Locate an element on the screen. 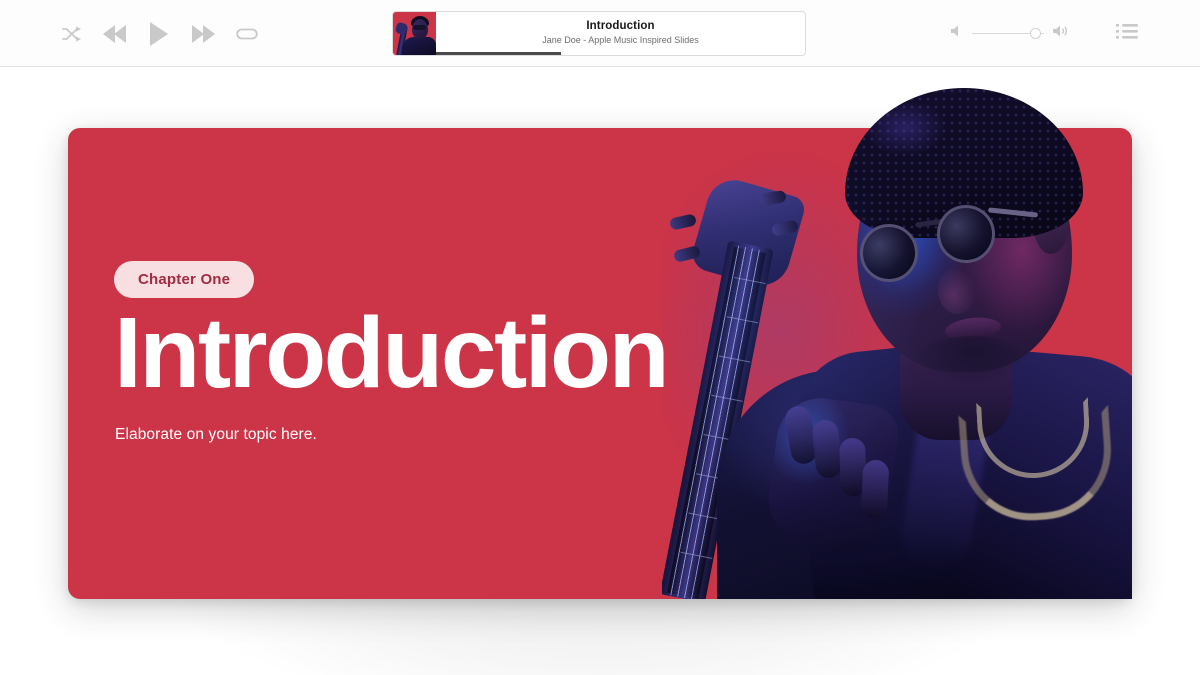  volume-slider is located at coordinates (1008, 34).